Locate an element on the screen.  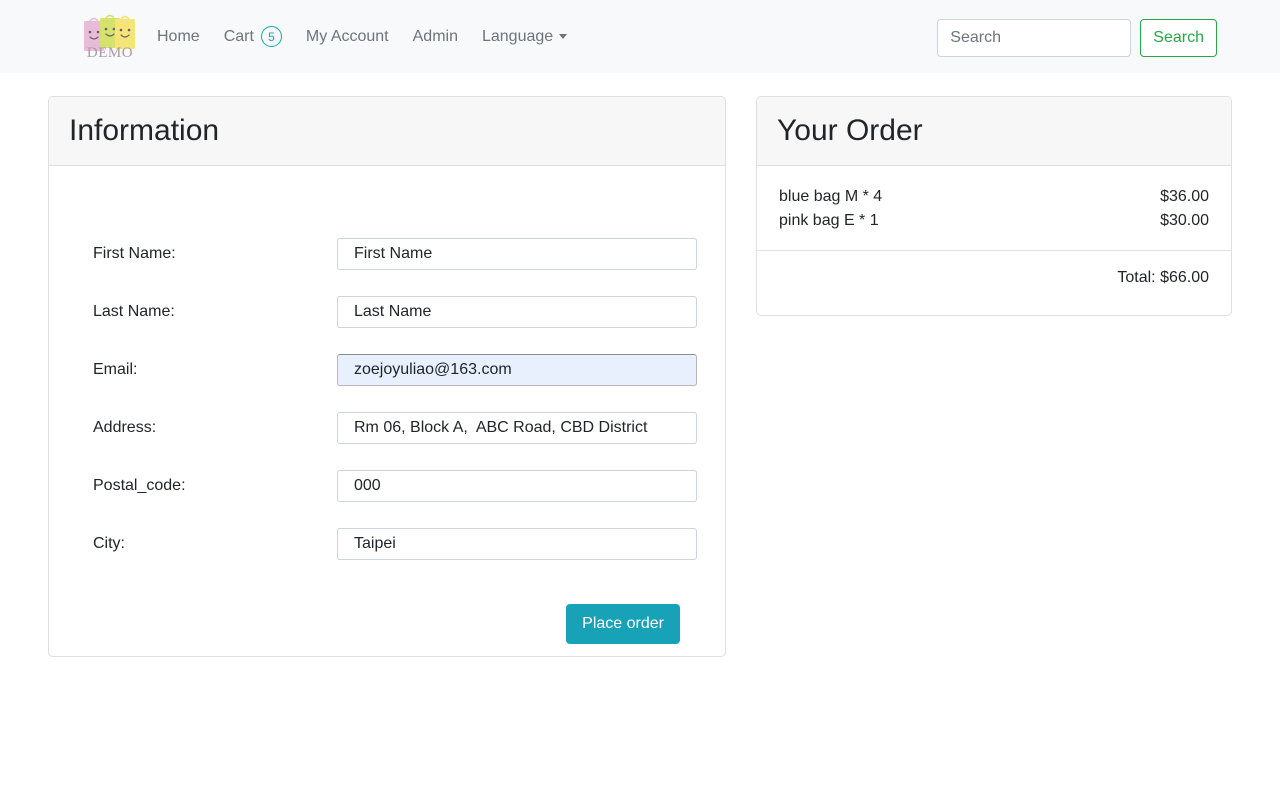
last-name-field is located at coordinates (517, 312).